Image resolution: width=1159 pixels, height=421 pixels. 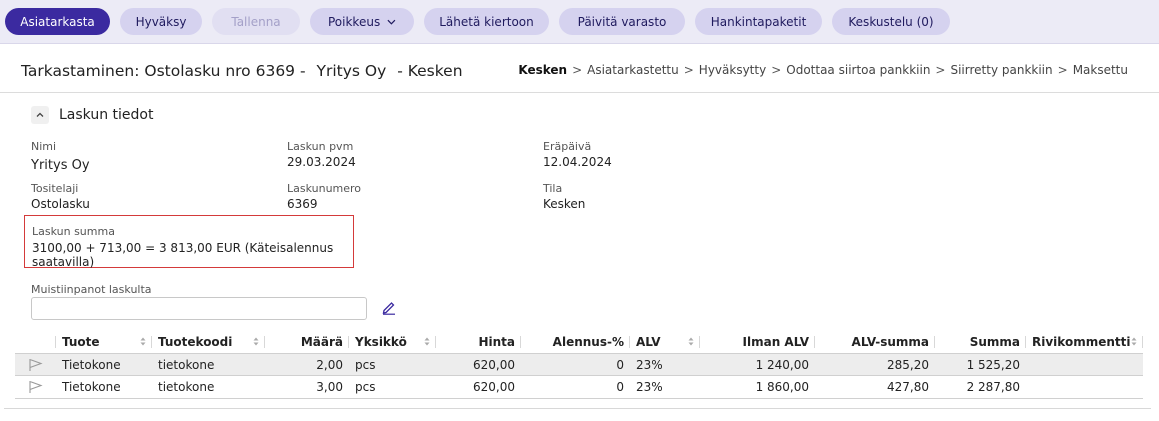 I want to click on cell-summa: 2 287,80, so click(x=993, y=387).